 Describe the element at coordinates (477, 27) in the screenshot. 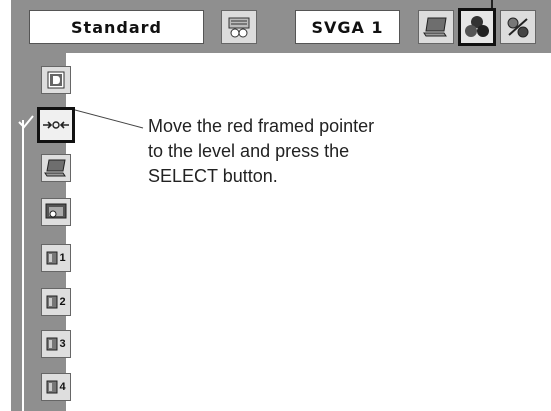

I see `image-adjust-icon` at that location.